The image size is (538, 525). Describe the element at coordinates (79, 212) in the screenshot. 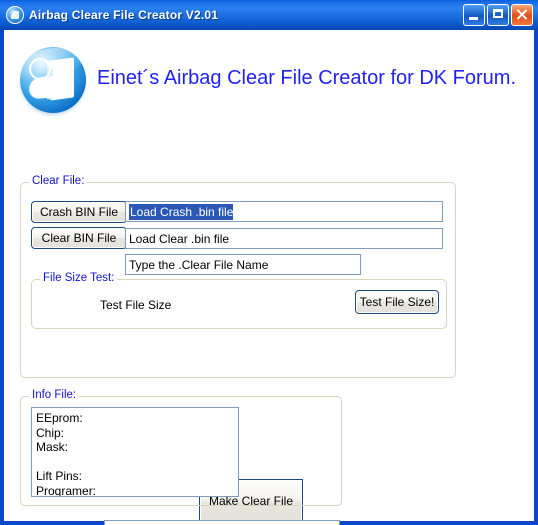

I see `crash-bin-file-button: Crash BIN File` at that location.